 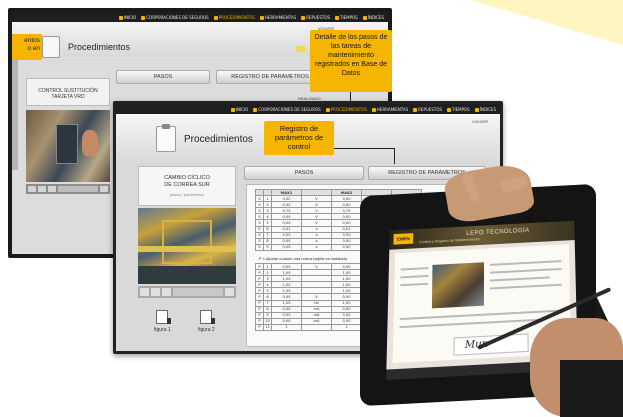 I want to click on cut-callout: entos o en, so click(x=27, y=47).